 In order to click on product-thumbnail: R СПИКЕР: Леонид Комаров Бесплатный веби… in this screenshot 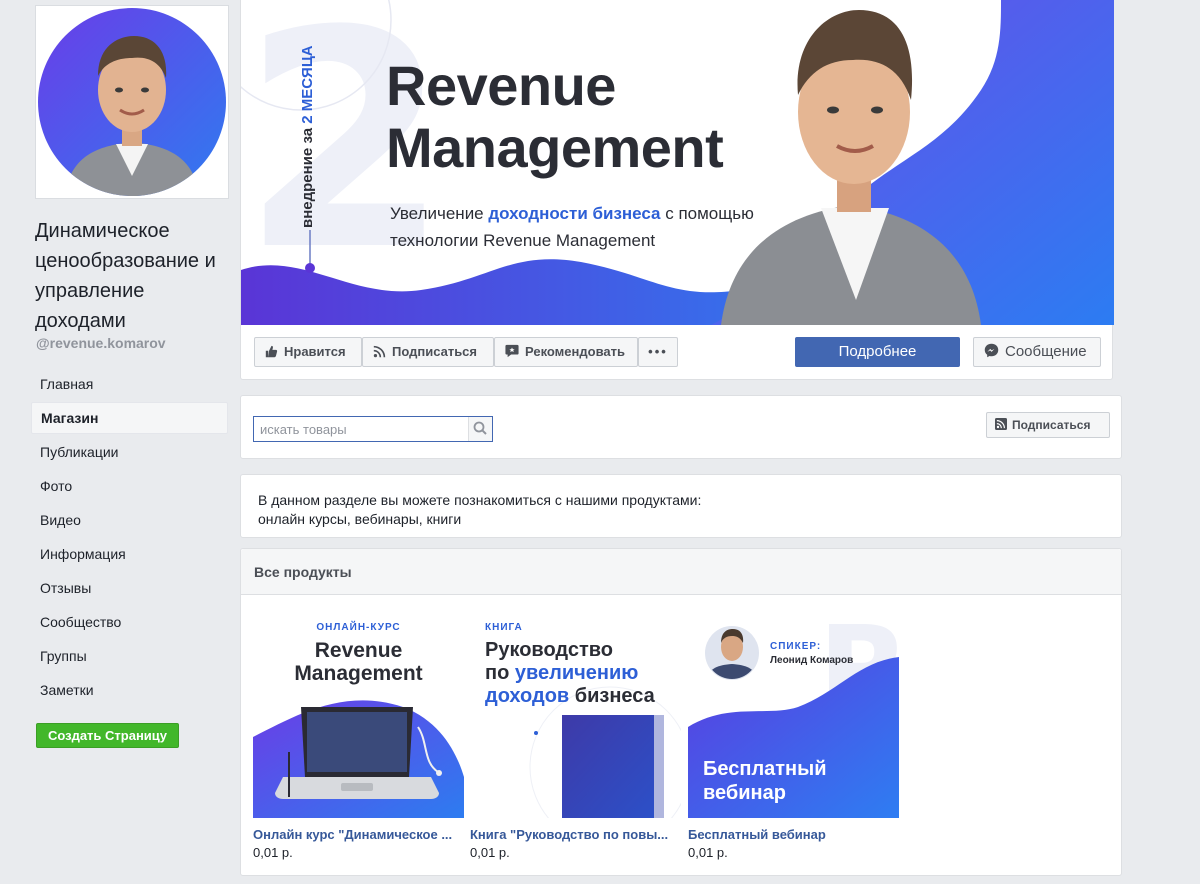, I will do `click(793, 712)`.